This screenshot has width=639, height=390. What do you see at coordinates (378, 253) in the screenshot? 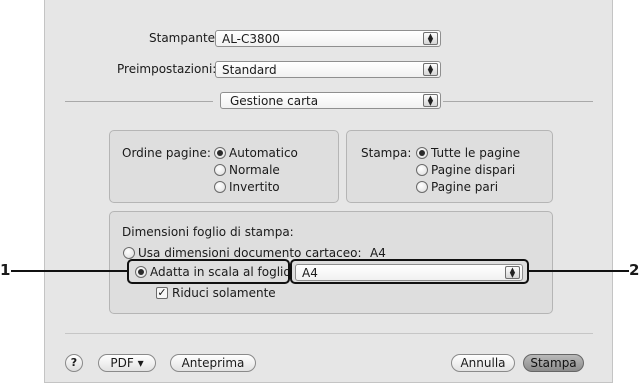
I see `document-size-value: A4` at bounding box center [378, 253].